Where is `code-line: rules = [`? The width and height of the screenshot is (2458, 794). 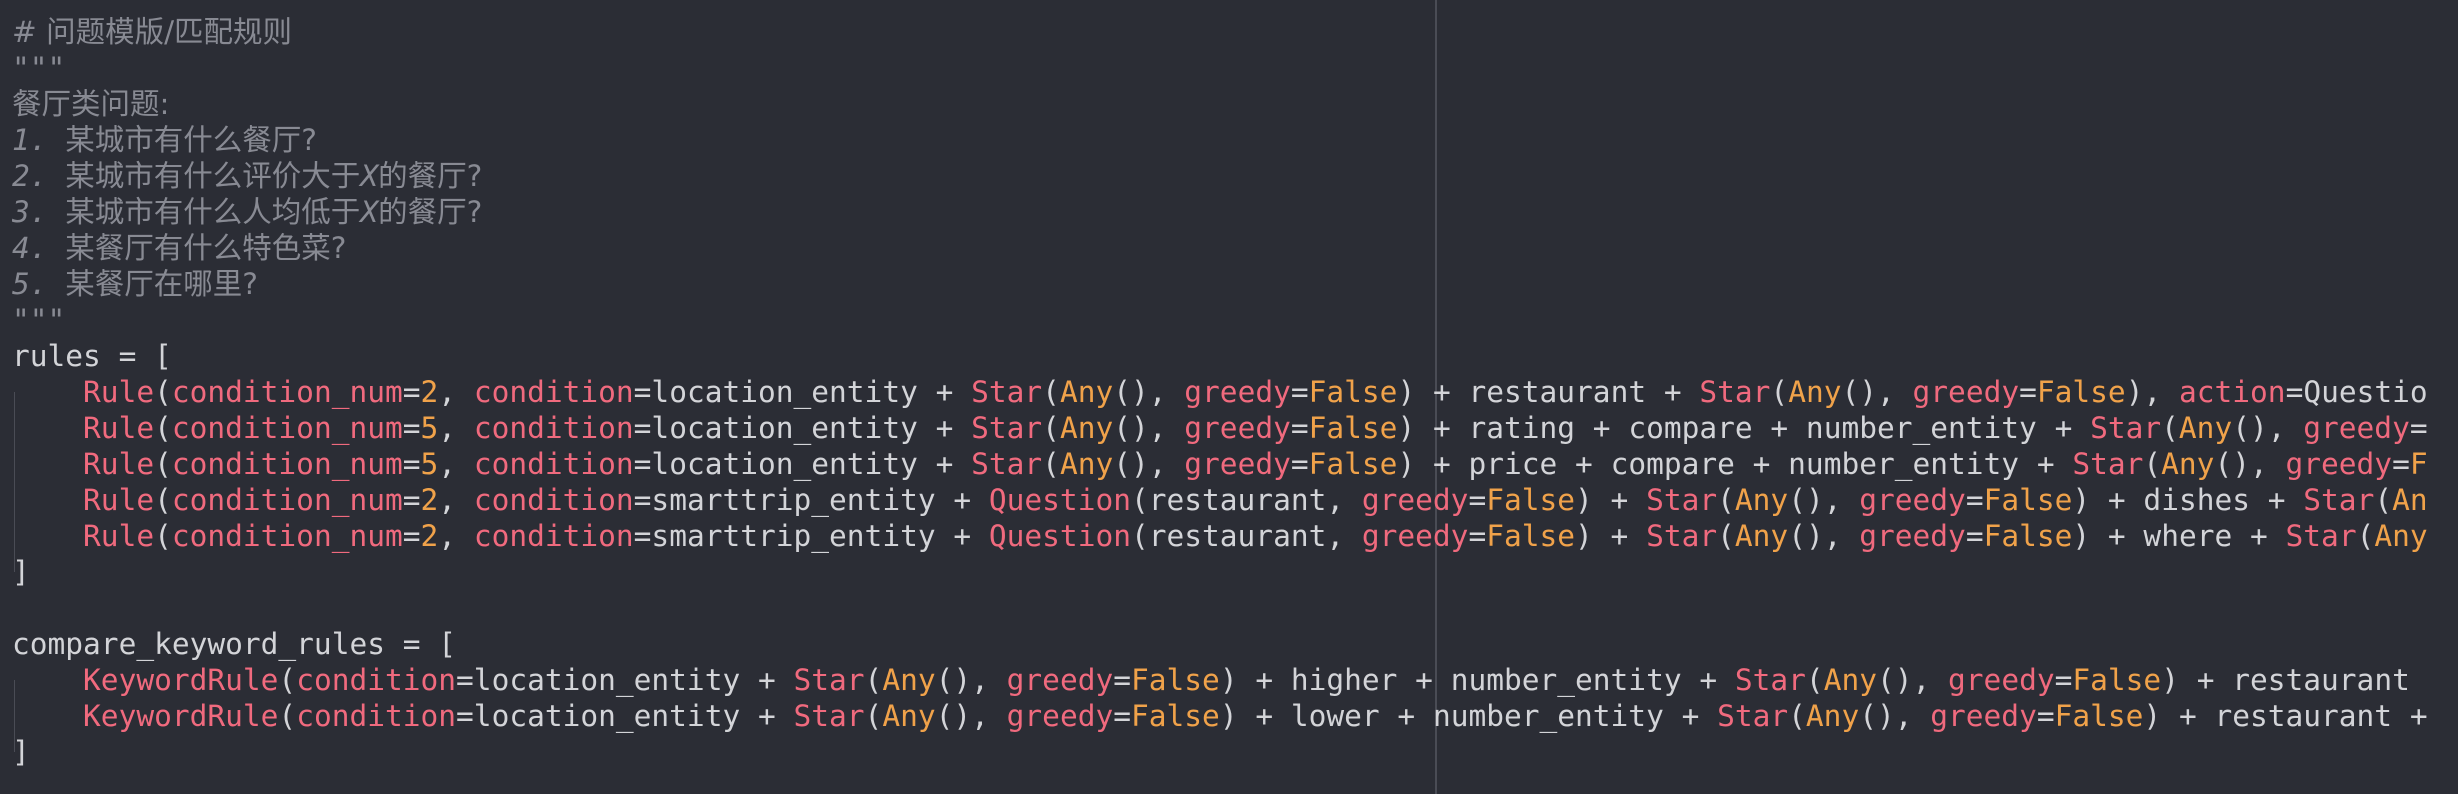
code-line: rules = [ is located at coordinates (1235, 356).